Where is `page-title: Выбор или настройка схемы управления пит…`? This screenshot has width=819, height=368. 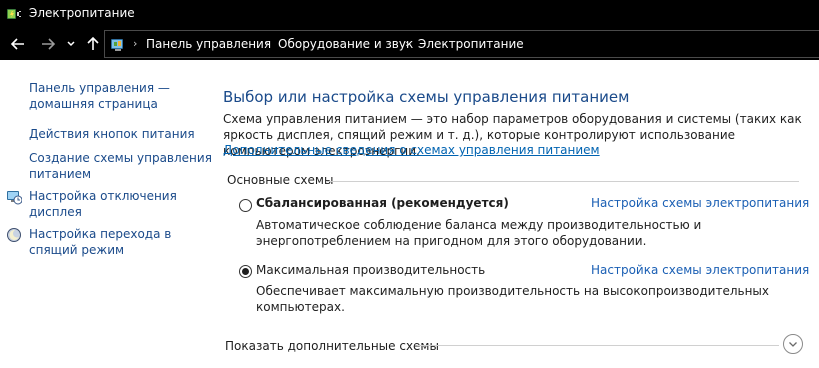
page-title: Выбор или настройка схемы управления пит… is located at coordinates (426, 97).